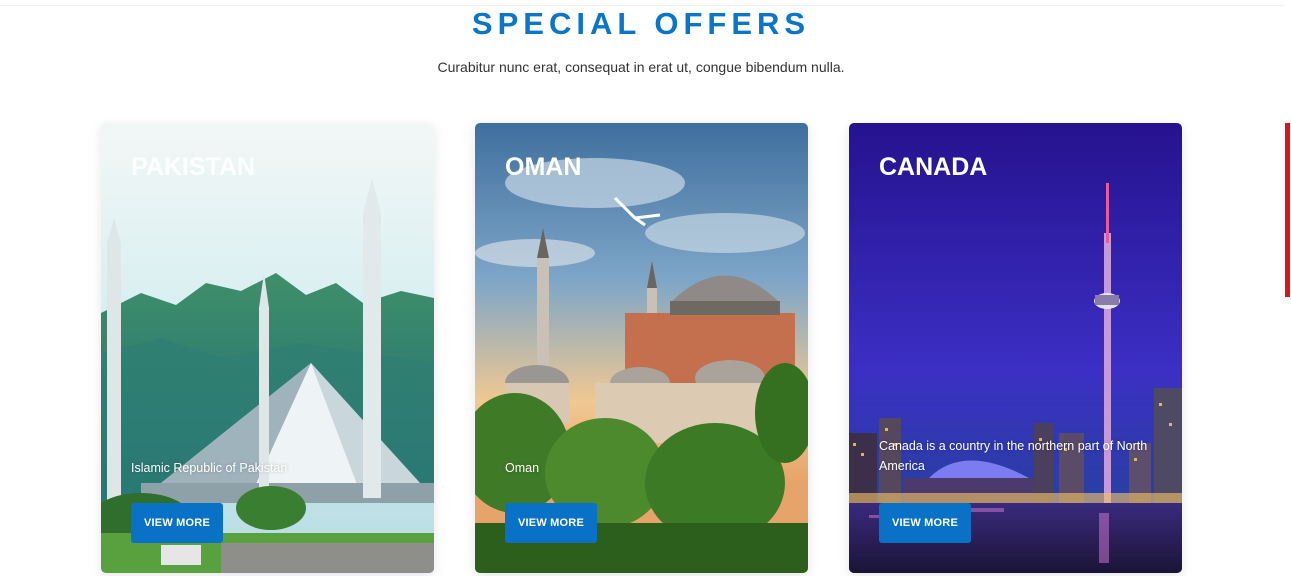  Describe the element at coordinates (522, 468) in the screenshot. I see `offer-description: Oman` at that location.